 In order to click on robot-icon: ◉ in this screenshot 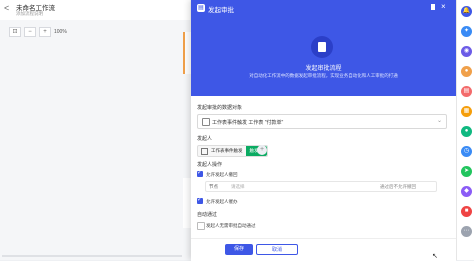, I will do `click(466, 51)`.